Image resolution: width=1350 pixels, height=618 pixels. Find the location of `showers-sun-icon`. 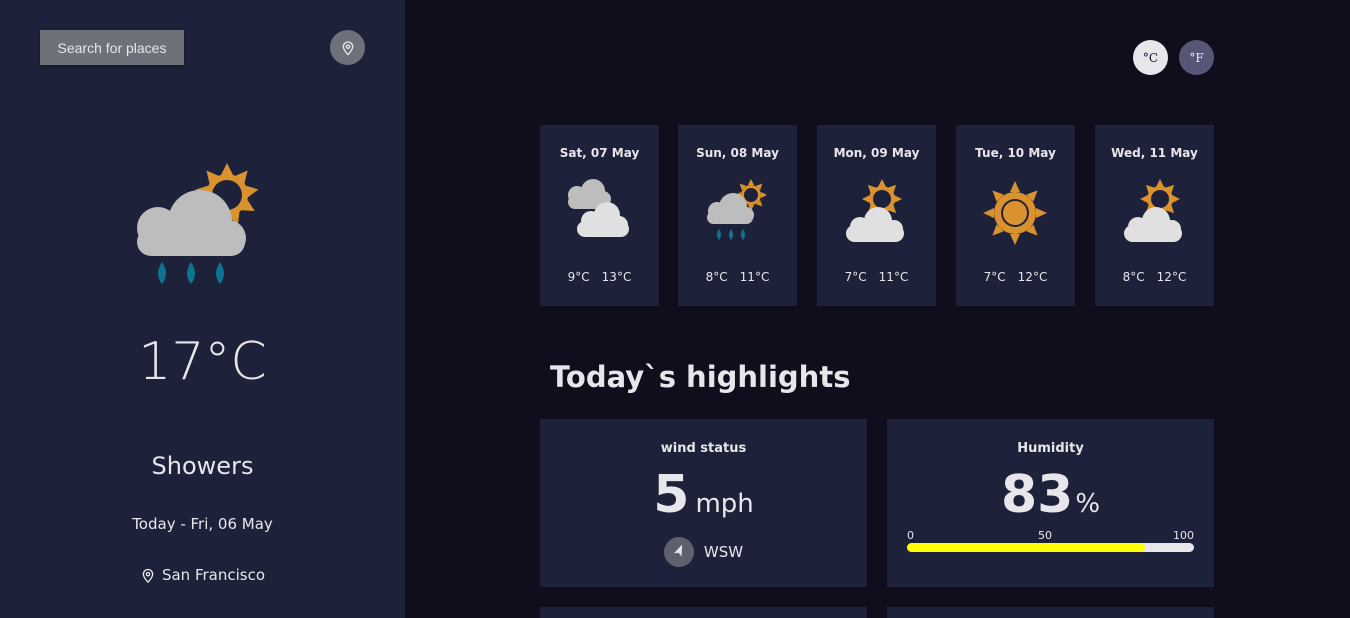

showers-sun-icon is located at coordinates (198, 223).